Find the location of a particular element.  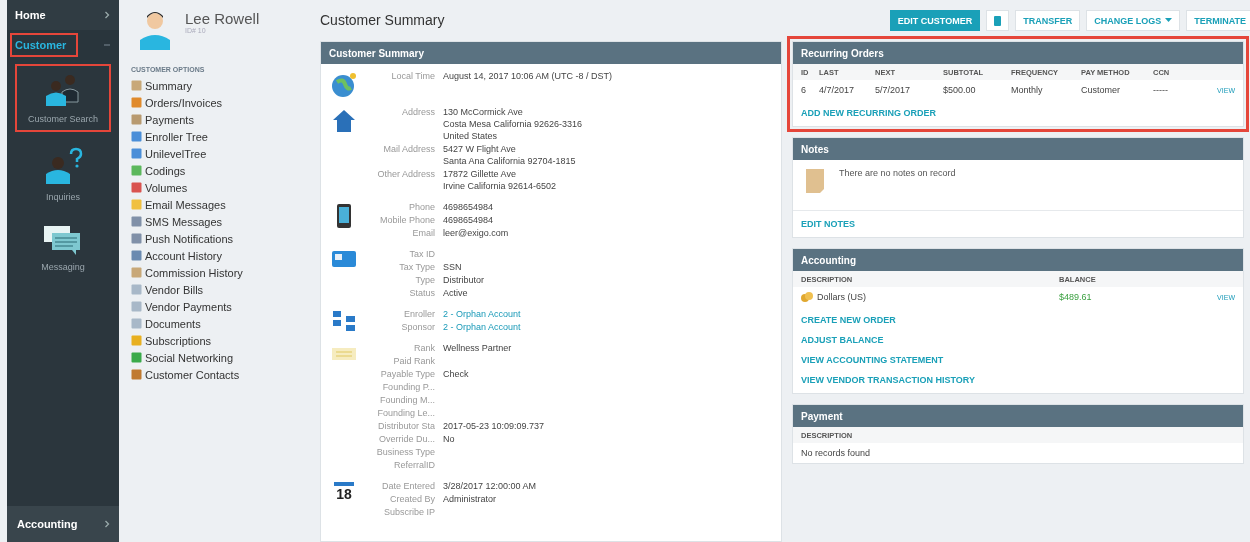

field-value: Santa Ana California 92704-1815 is located at coordinates (509, 161).